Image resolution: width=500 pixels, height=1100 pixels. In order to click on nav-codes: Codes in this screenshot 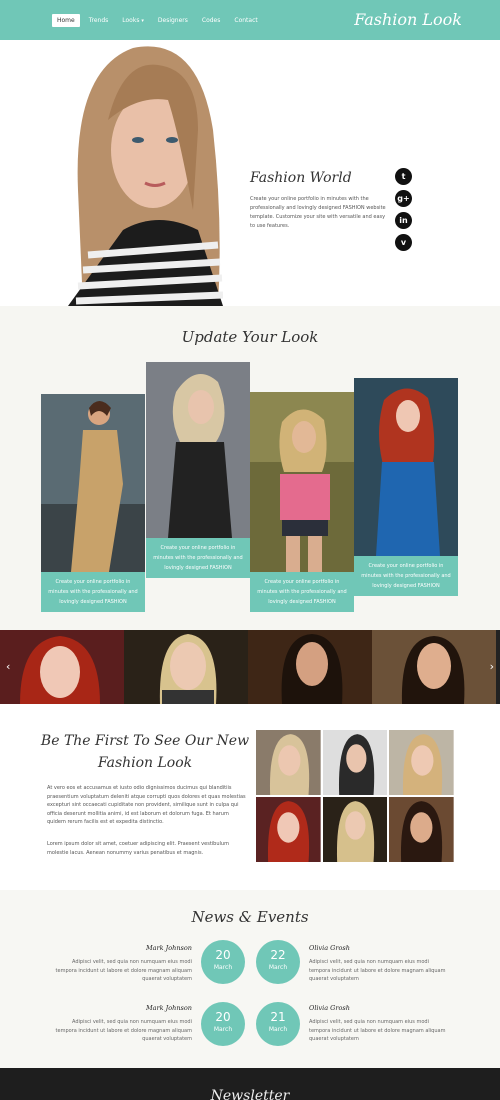, I will do `click(211, 20)`.